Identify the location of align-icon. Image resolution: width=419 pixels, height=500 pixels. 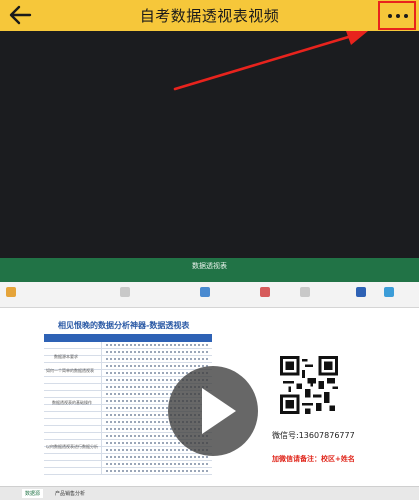
(125, 292).